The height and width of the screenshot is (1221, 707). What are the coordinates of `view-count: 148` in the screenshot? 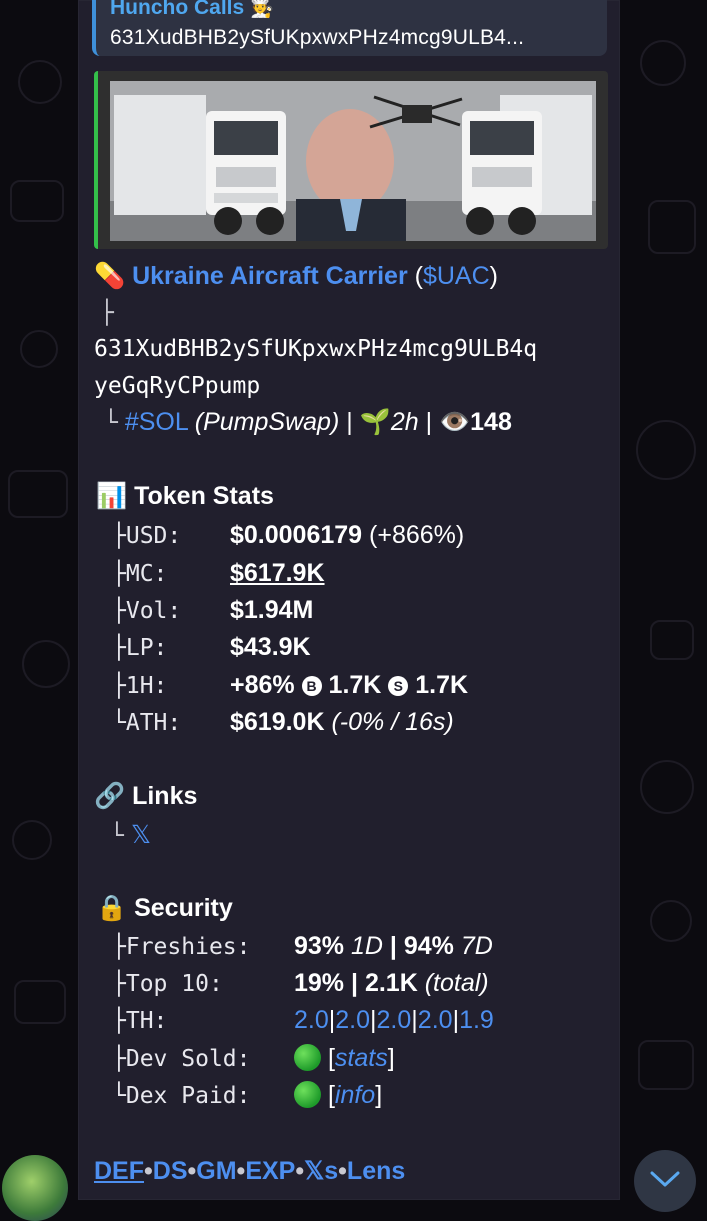 It's located at (491, 422).